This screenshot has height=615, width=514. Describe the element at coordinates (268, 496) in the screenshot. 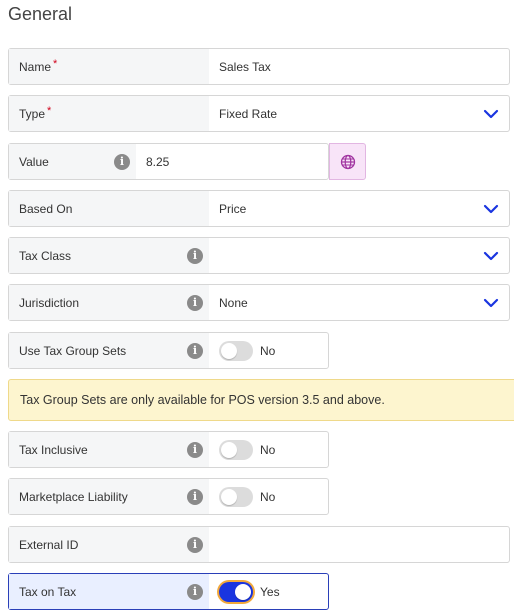

I see `marketplace-liability-state: No` at that location.